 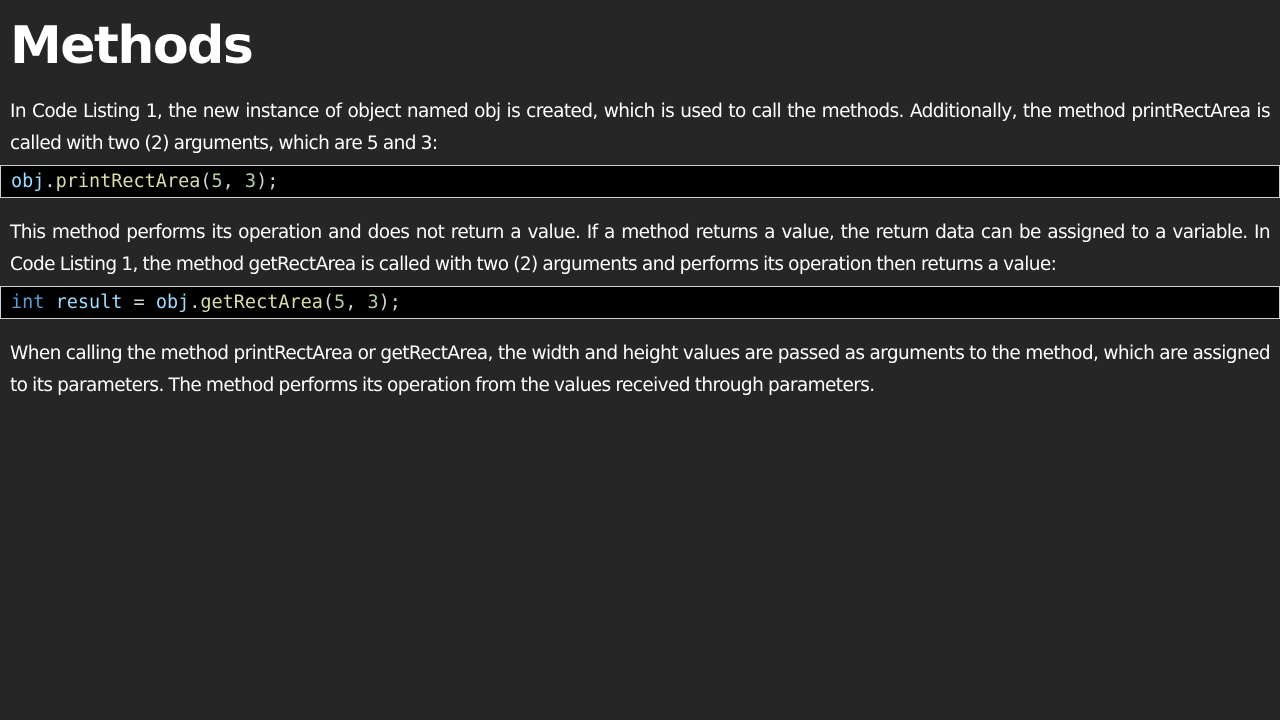 I want to click on code-token-method-name: getRectArea, so click(x=261, y=302).